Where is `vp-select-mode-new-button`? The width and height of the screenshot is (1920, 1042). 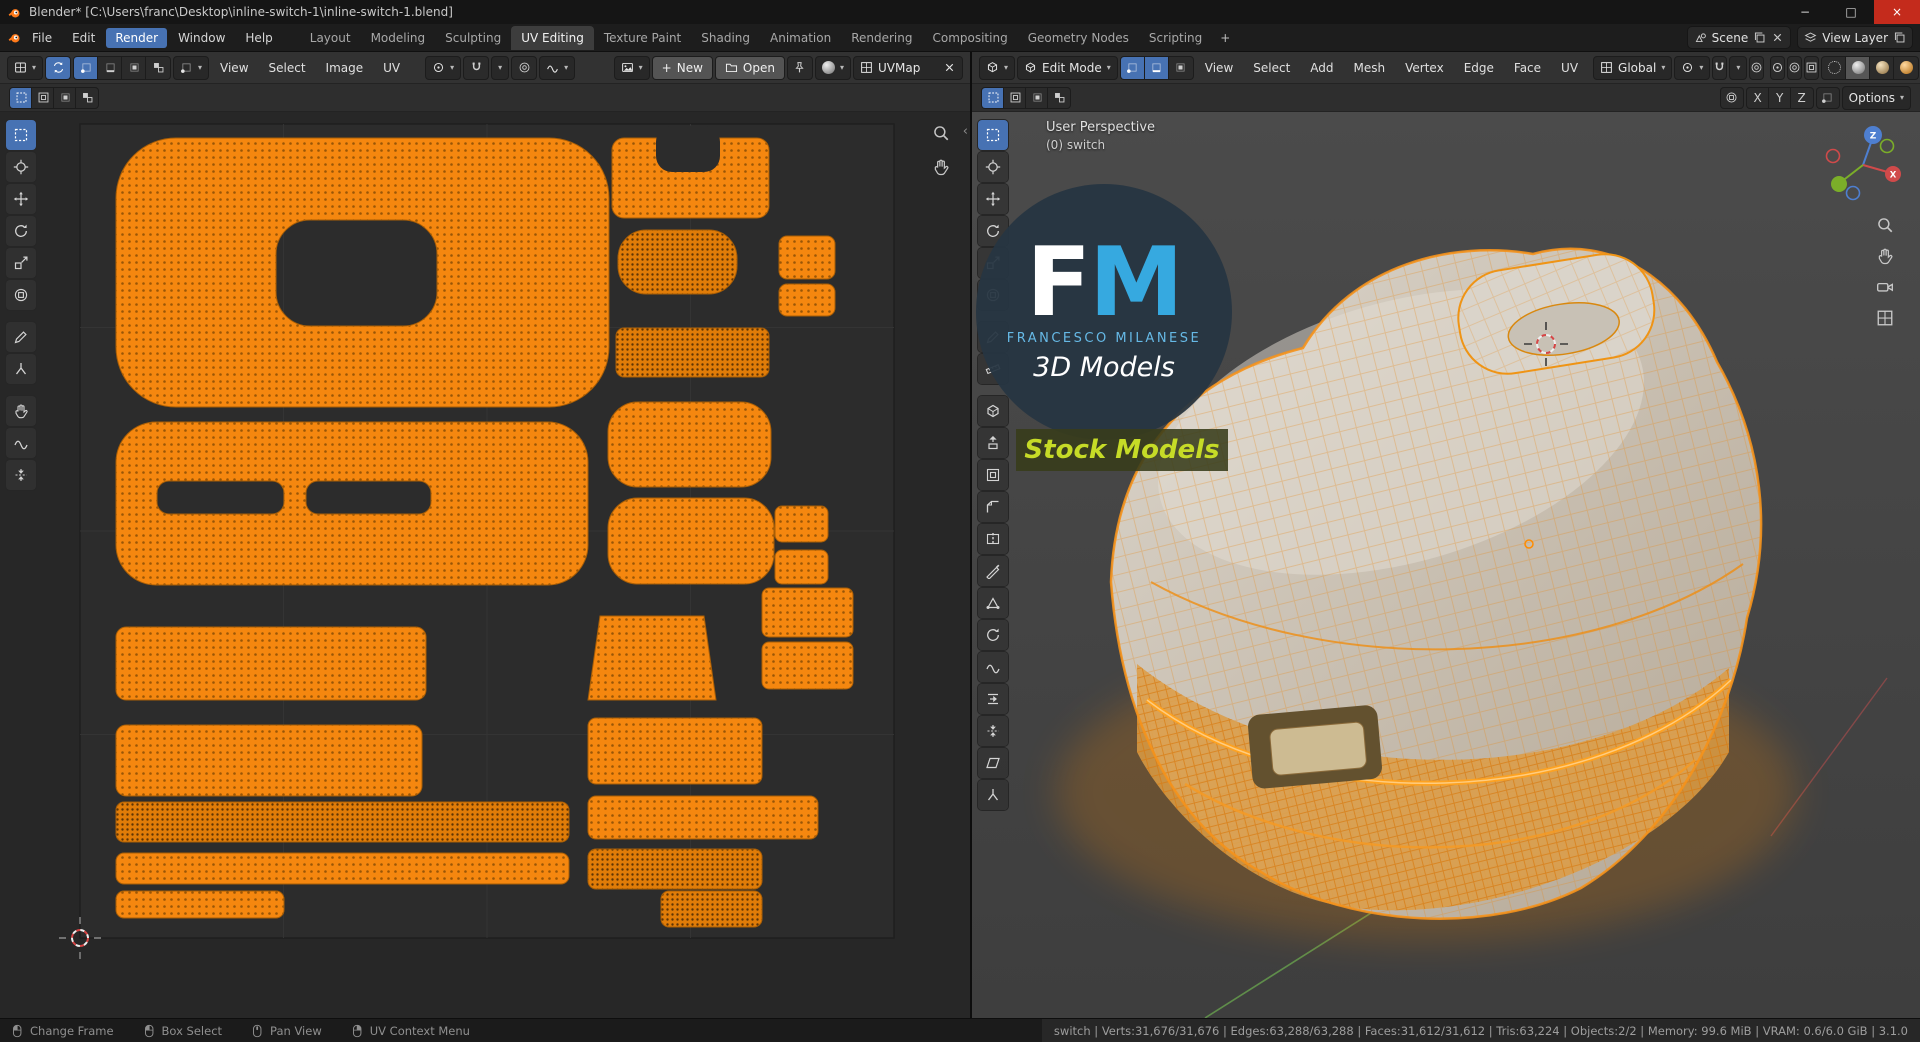
vp-select-mode-new-button is located at coordinates (993, 97).